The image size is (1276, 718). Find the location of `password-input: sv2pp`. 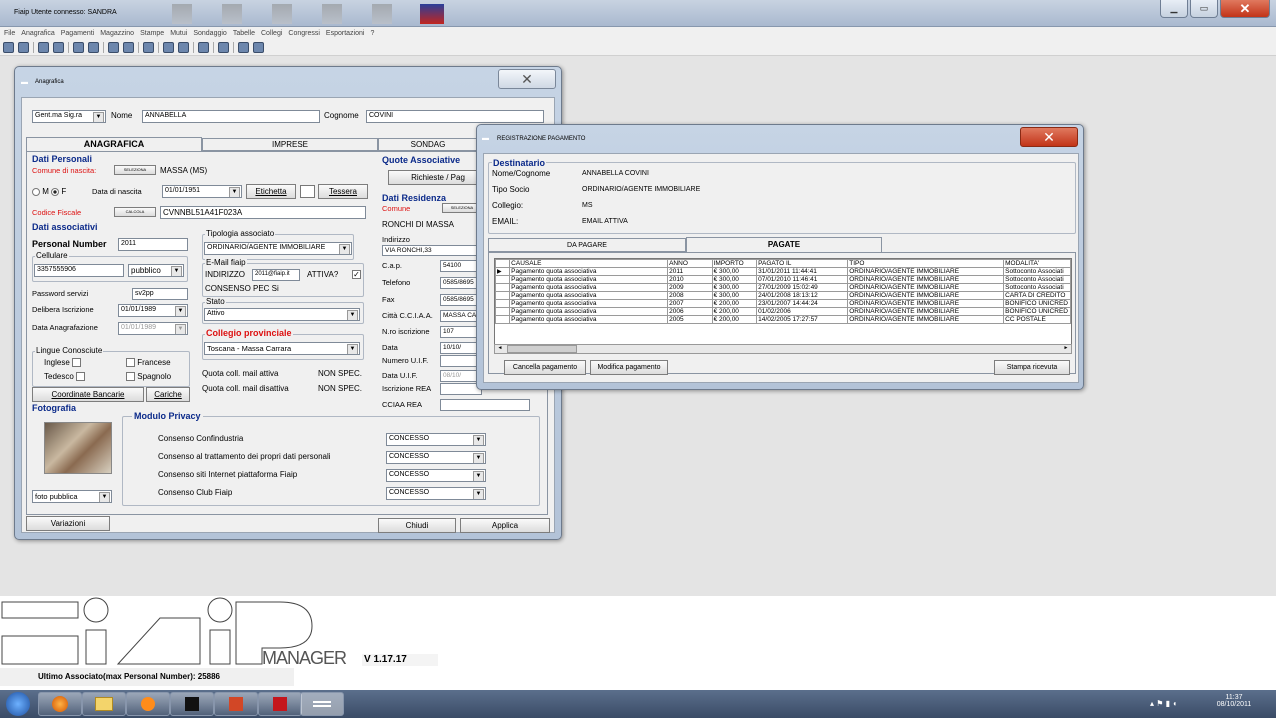

password-input: sv2pp is located at coordinates (160, 294).